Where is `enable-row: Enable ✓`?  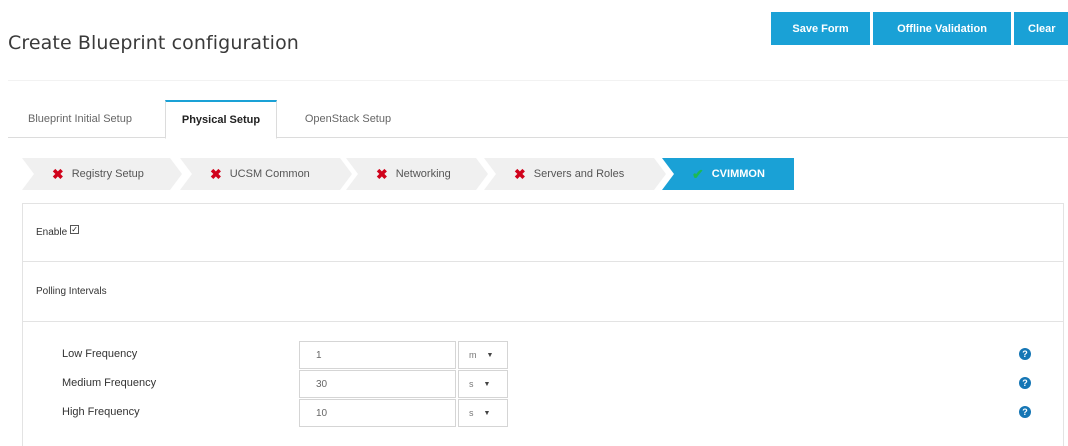
enable-row: Enable ✓ is located at coordinates (543, 233).